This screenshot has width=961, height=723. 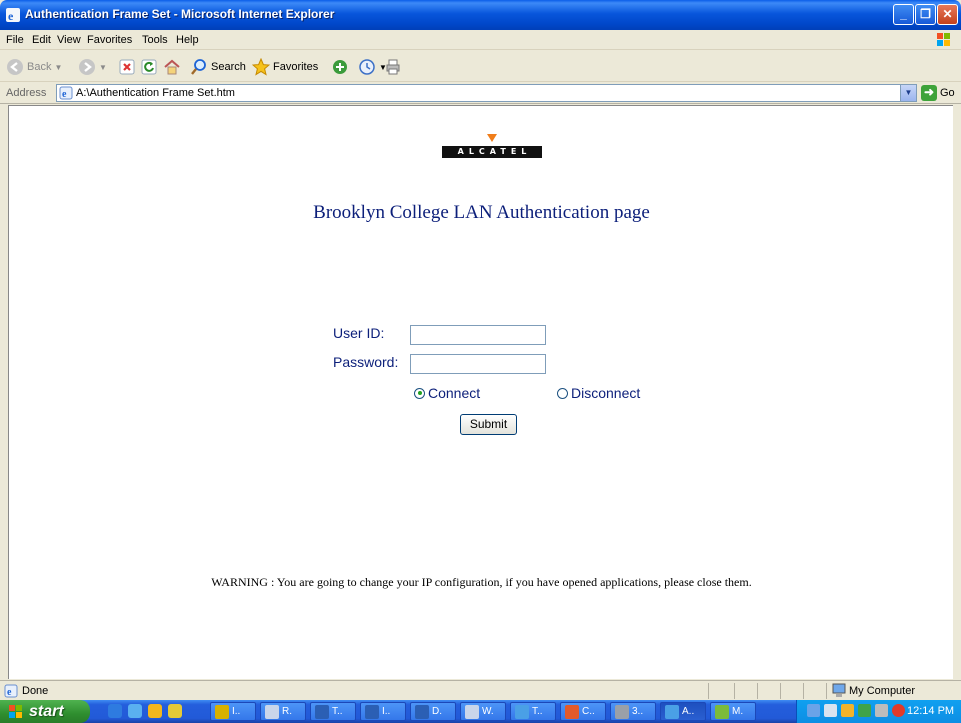 I want to click on task-label: M., so click(x=738, y=711).